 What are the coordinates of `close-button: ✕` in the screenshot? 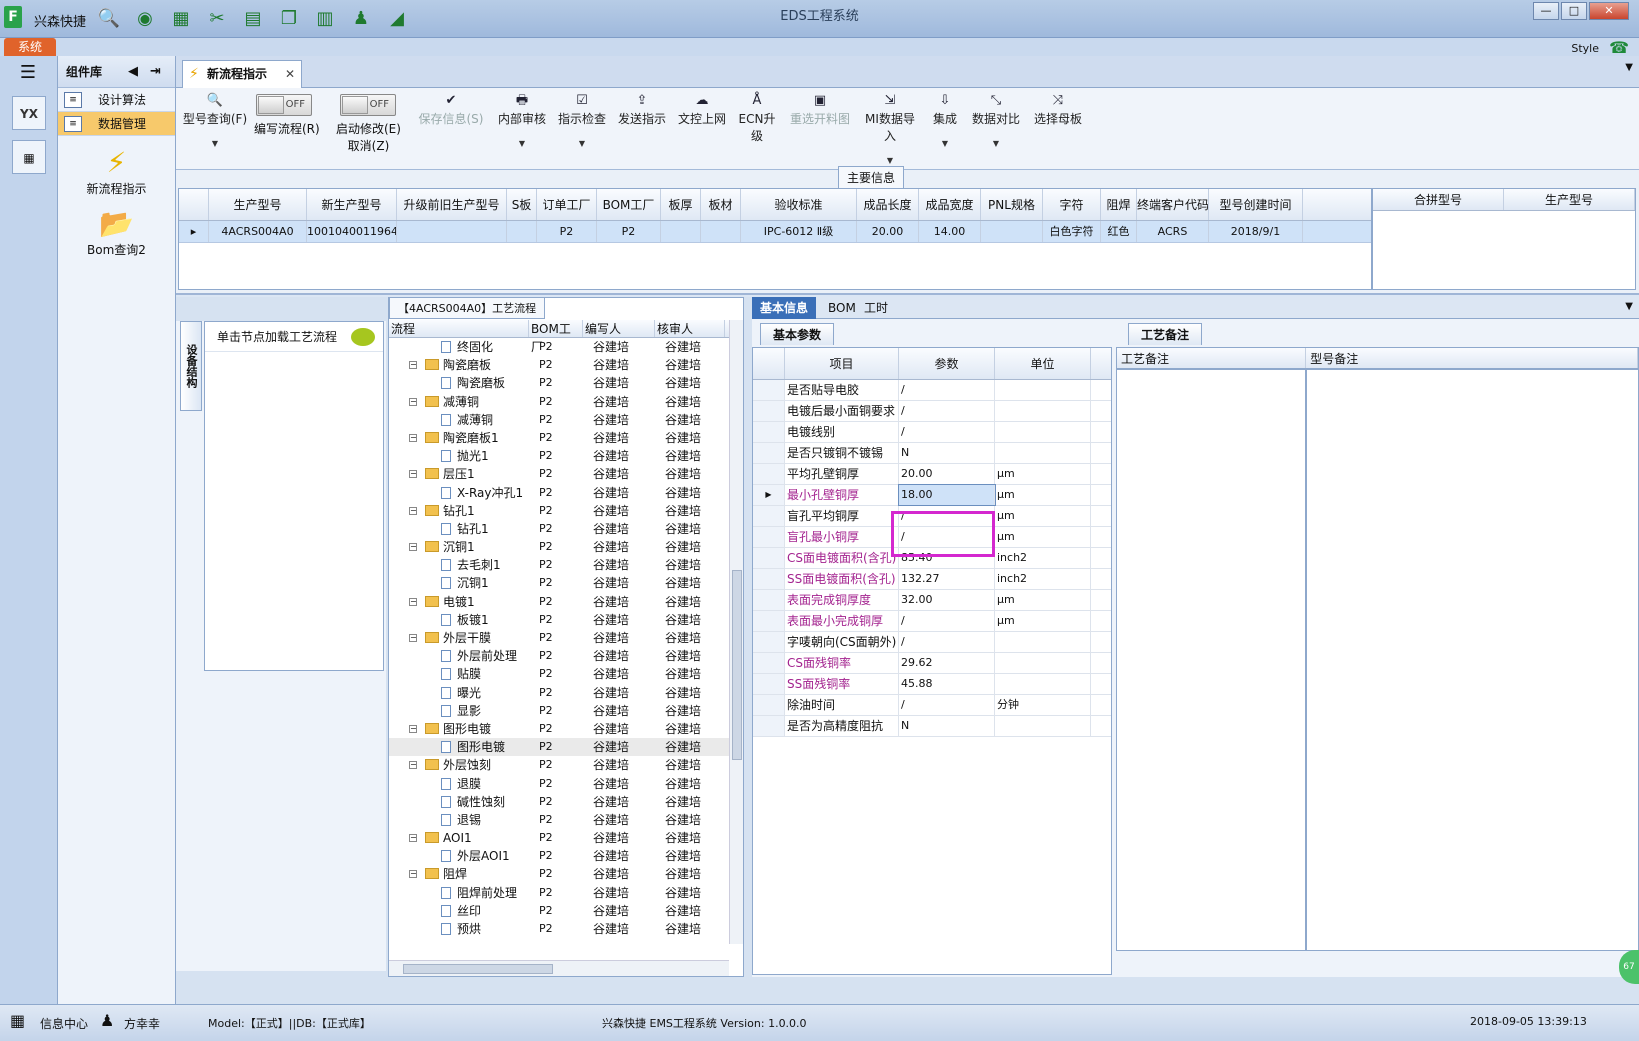 It's located at (1609, 11).